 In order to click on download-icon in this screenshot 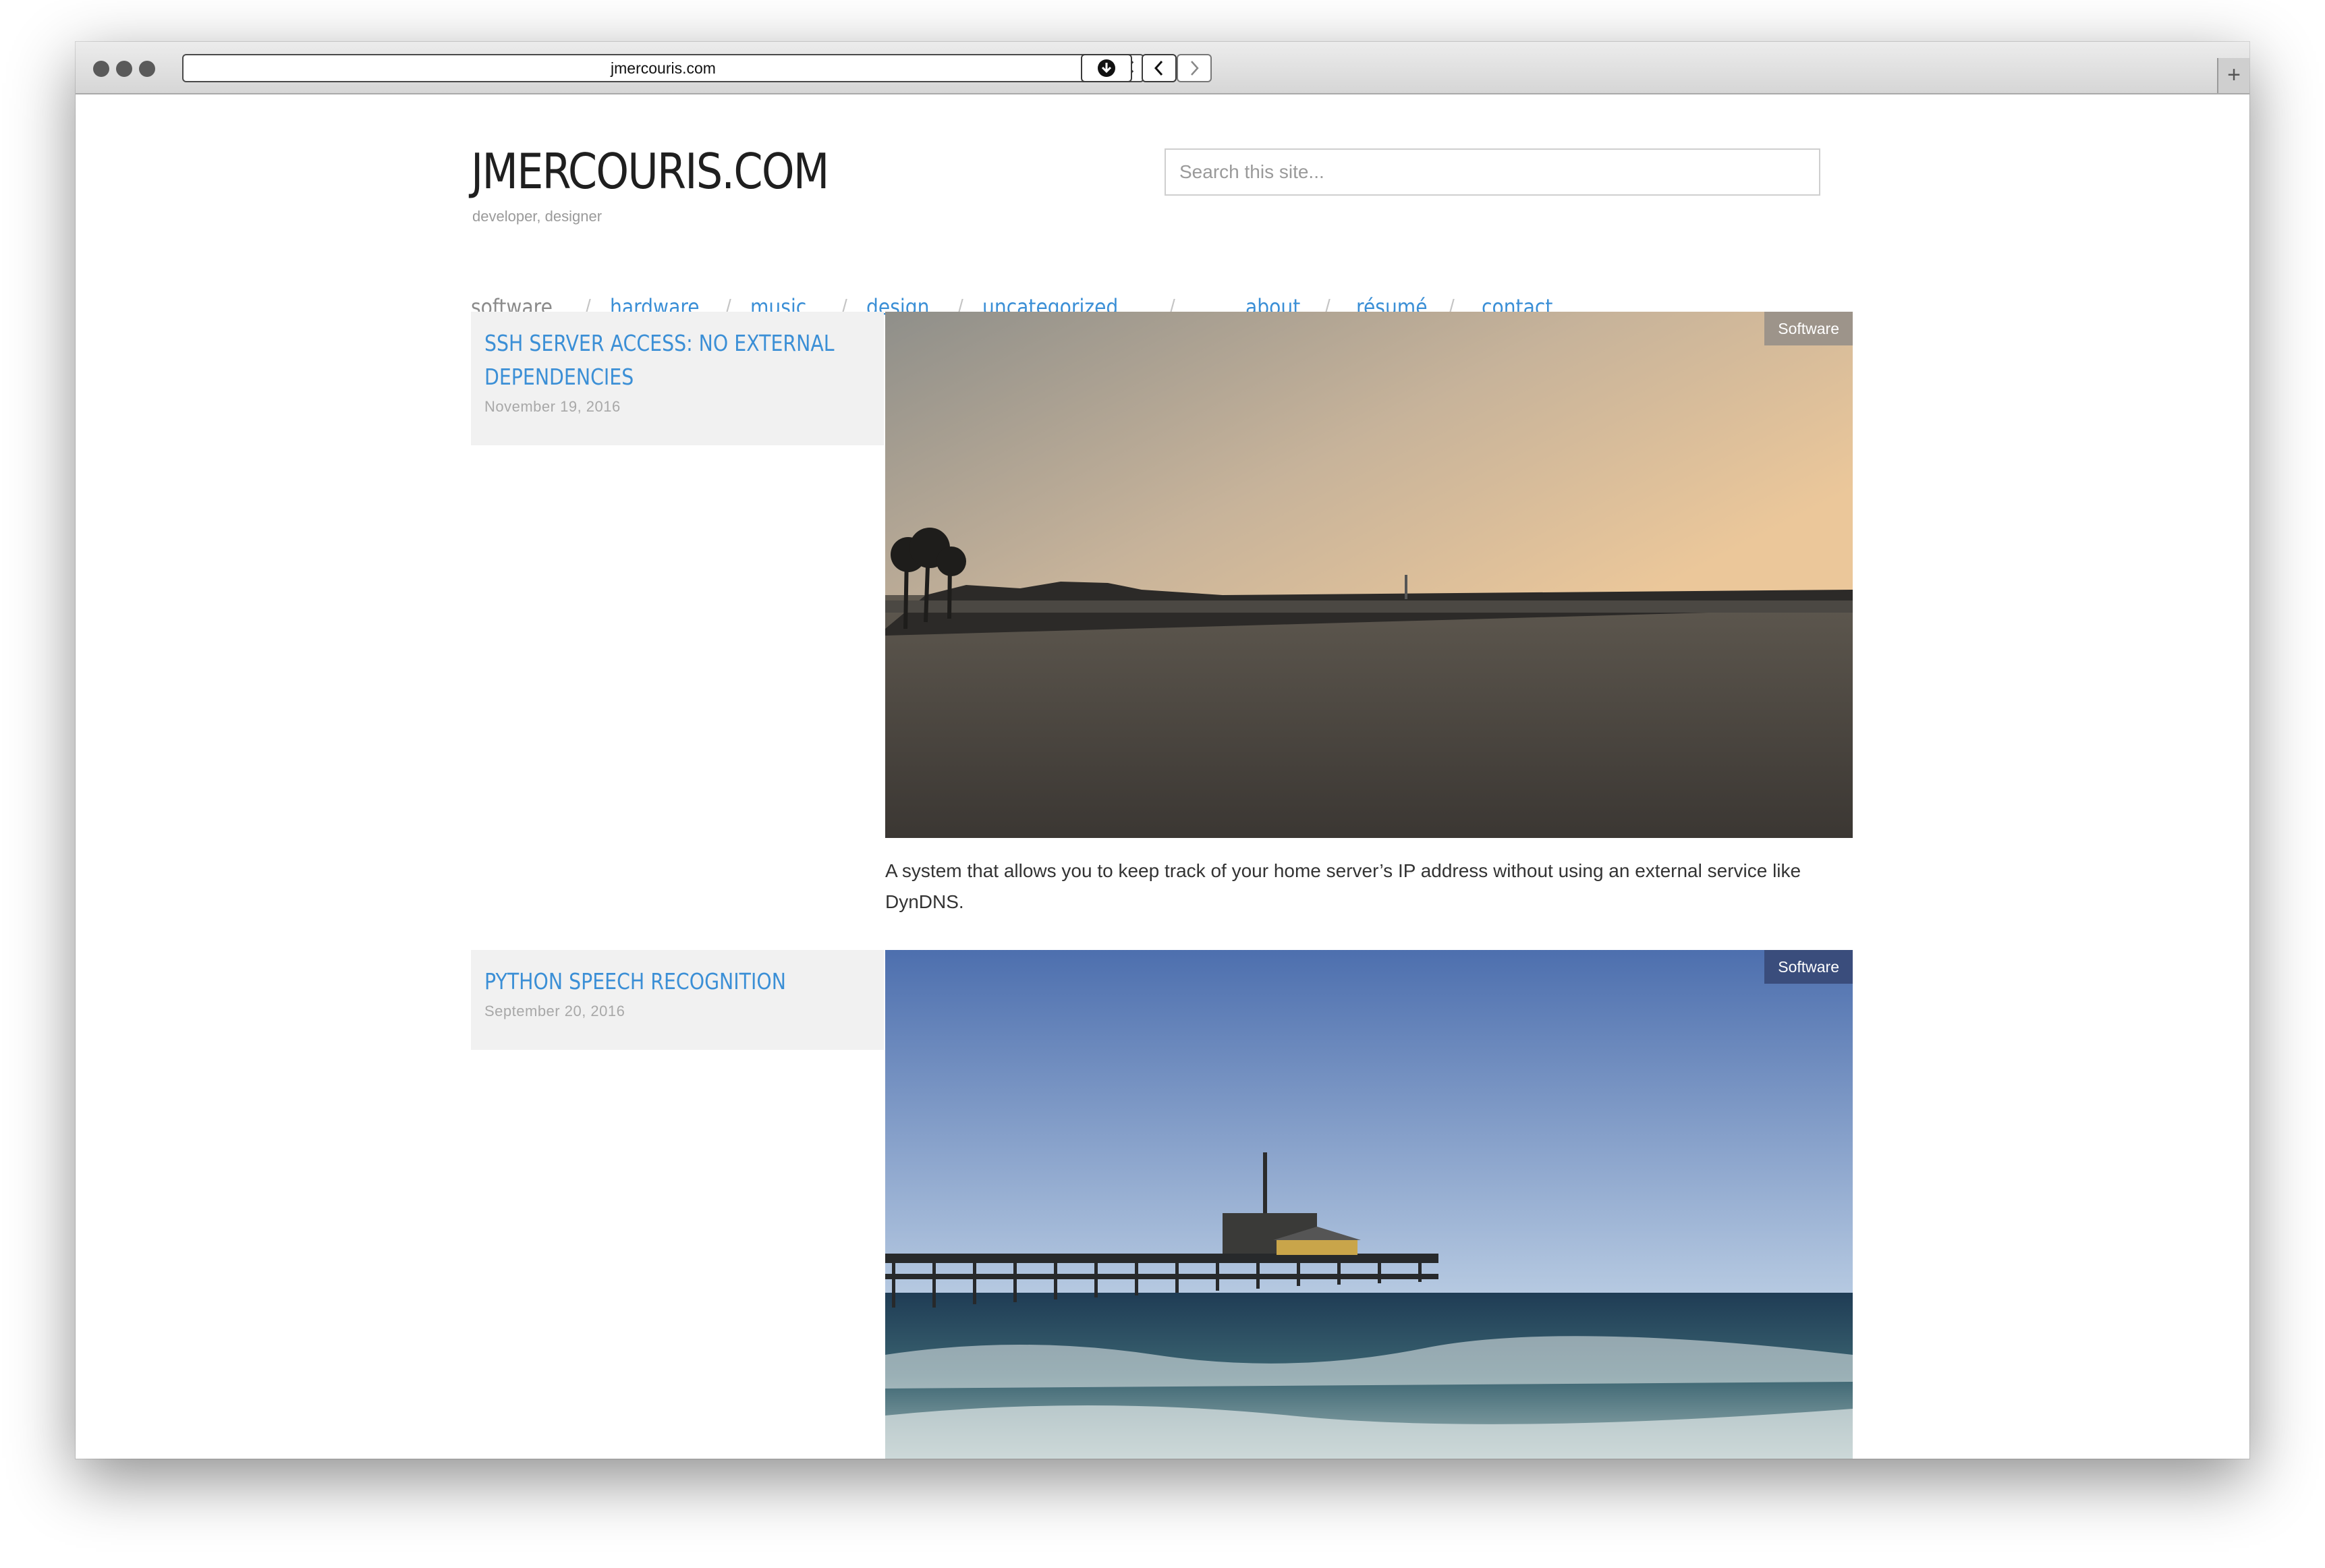, I will do `click(1106, 68)`.